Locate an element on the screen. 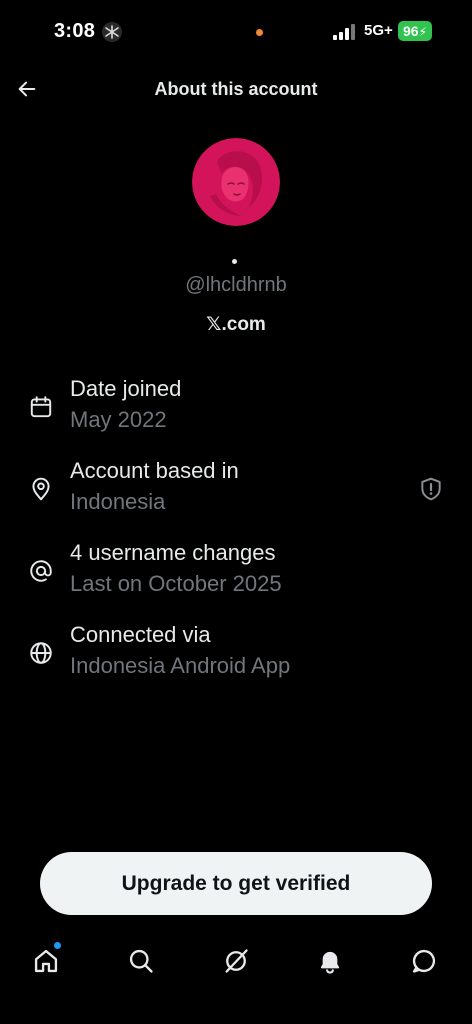 The image size is (472, 1024). upgrade-verified-button: Upgrade to get verified is located at coordinates (236, 883).